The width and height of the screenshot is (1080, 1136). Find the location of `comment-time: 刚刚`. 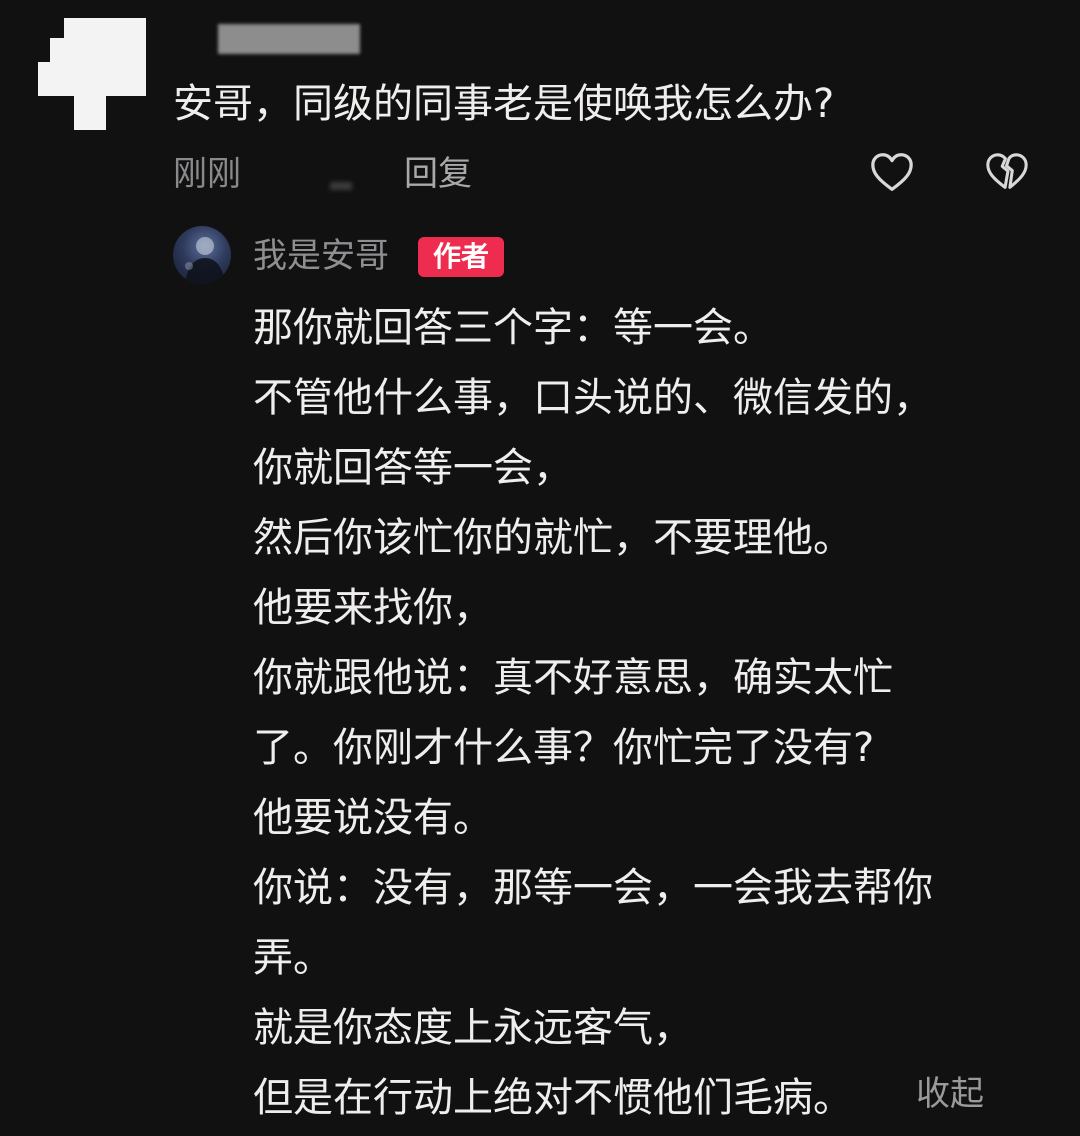

comment-time: 刚刚 is located at coordinates (207, 174).